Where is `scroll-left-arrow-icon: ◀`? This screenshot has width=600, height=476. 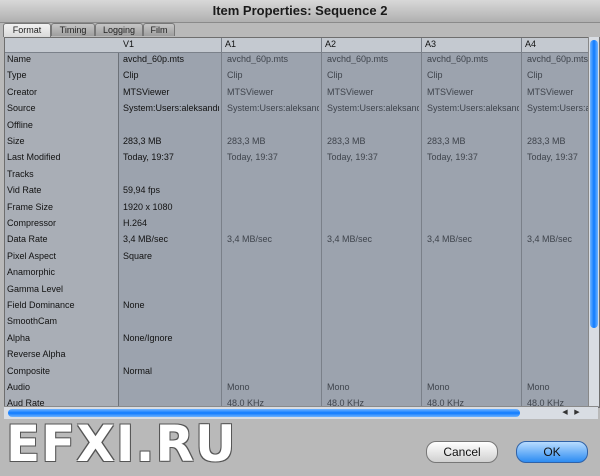
scroll-left-arrow-icon: ◀ is located at coordinates (565, 413).